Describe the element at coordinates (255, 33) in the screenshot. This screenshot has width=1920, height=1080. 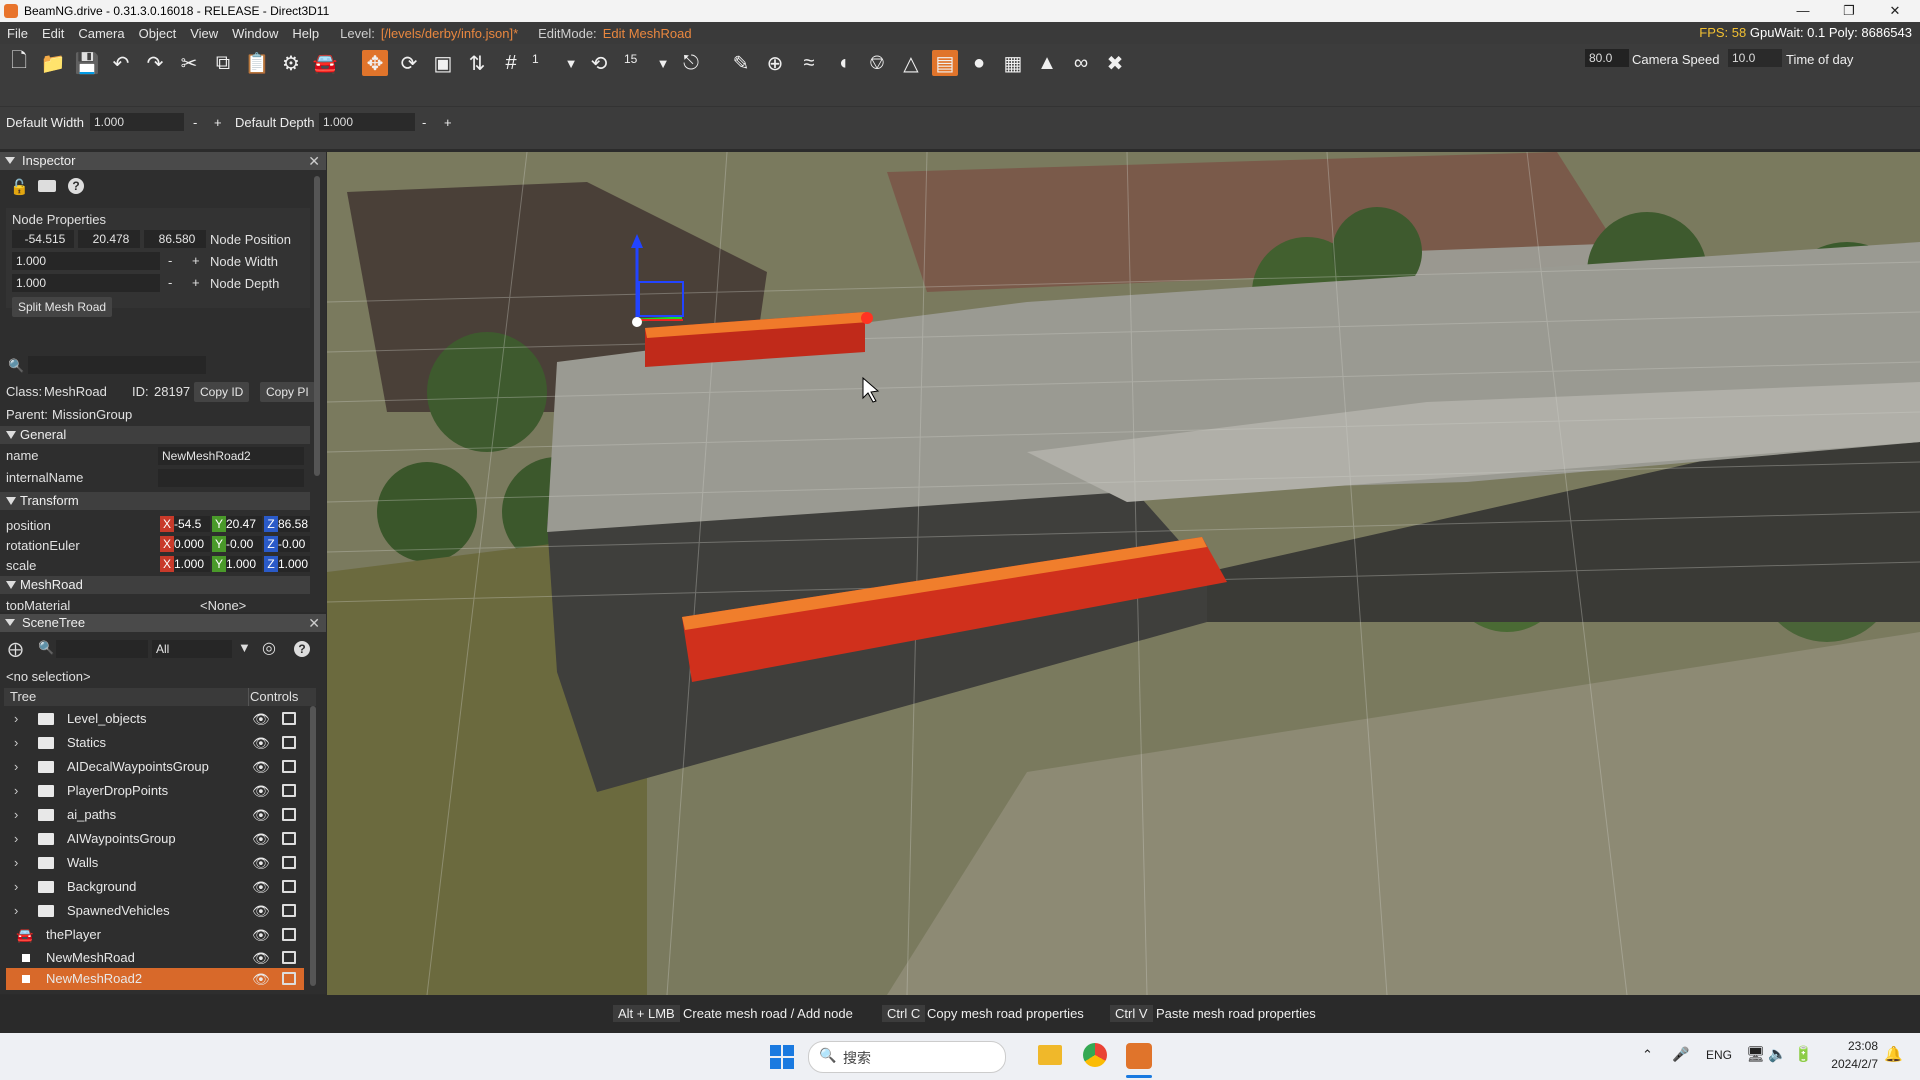
I see `menu-window: Window` at that location.